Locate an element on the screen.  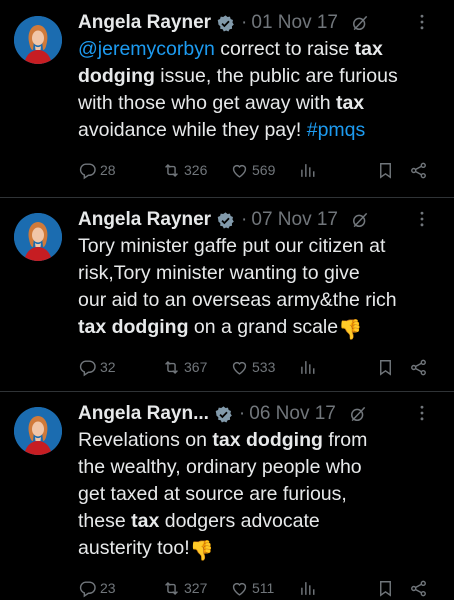
text-segment: correct to raise is located at coordinates (284, 49).